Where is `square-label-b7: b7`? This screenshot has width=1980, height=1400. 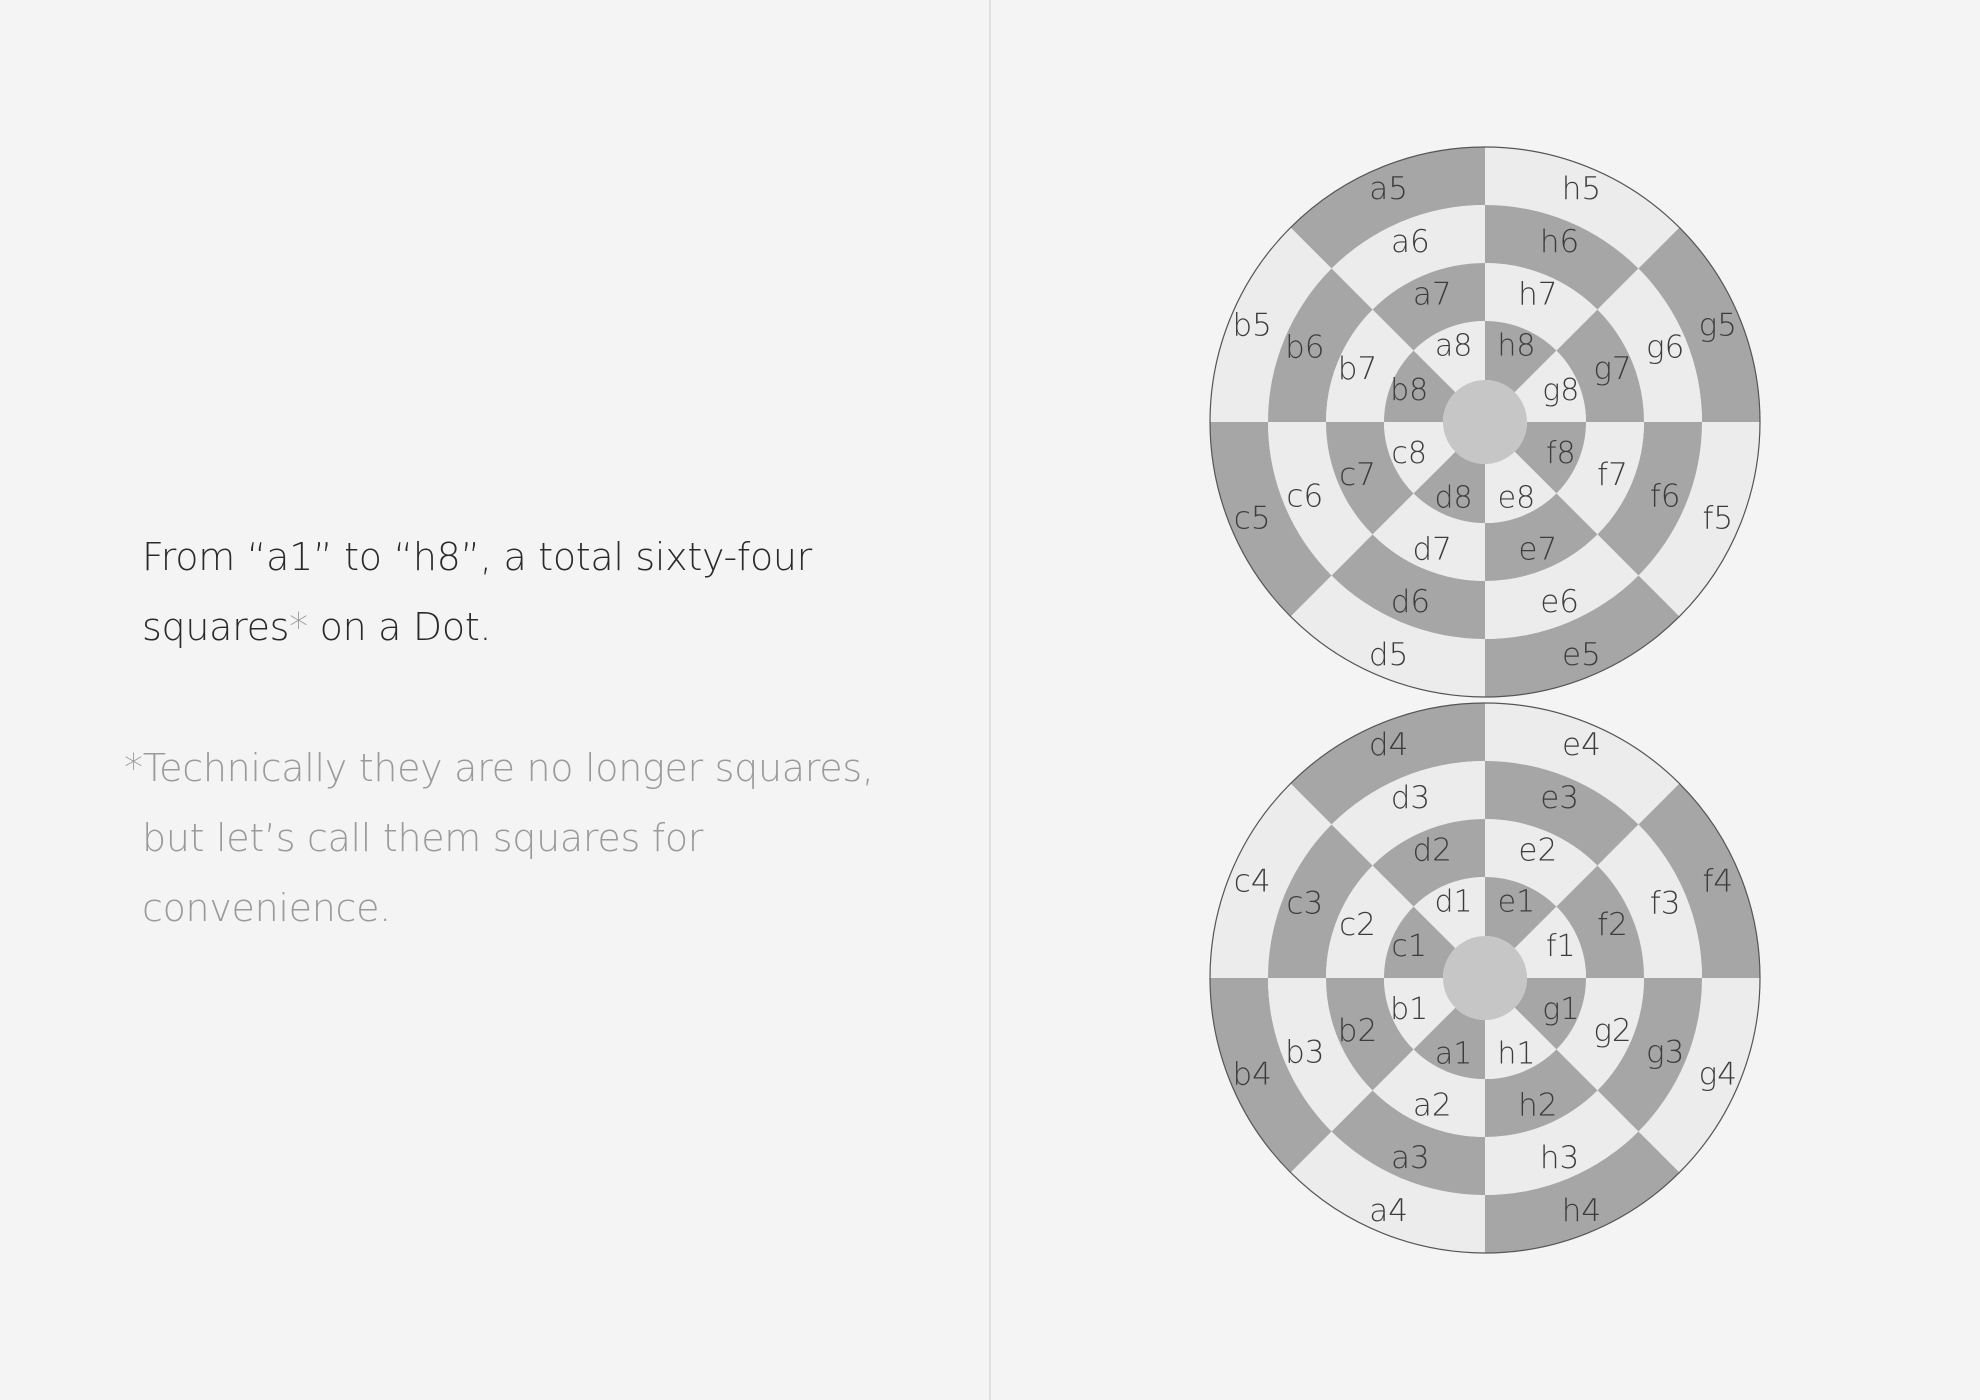
square-label-b7: b7 is located at coordinates (1357, 369).